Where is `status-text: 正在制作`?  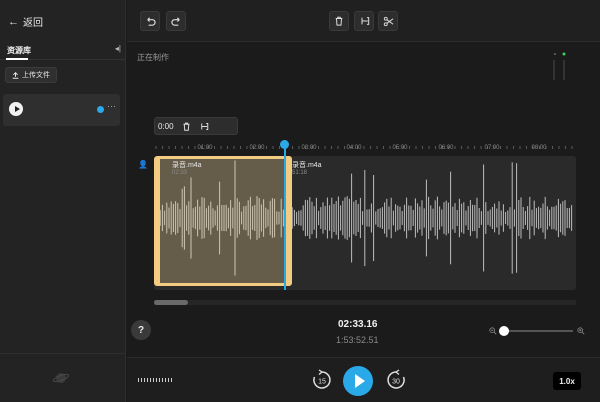
status-text: 正在制作 is located at coordinates (153, 57).